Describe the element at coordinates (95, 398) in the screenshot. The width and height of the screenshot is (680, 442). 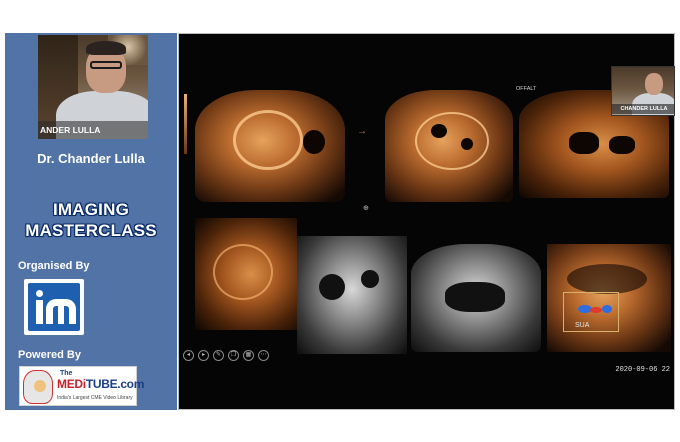
I see `meditube-tagline: India's Largest CME Video Library` at that location.